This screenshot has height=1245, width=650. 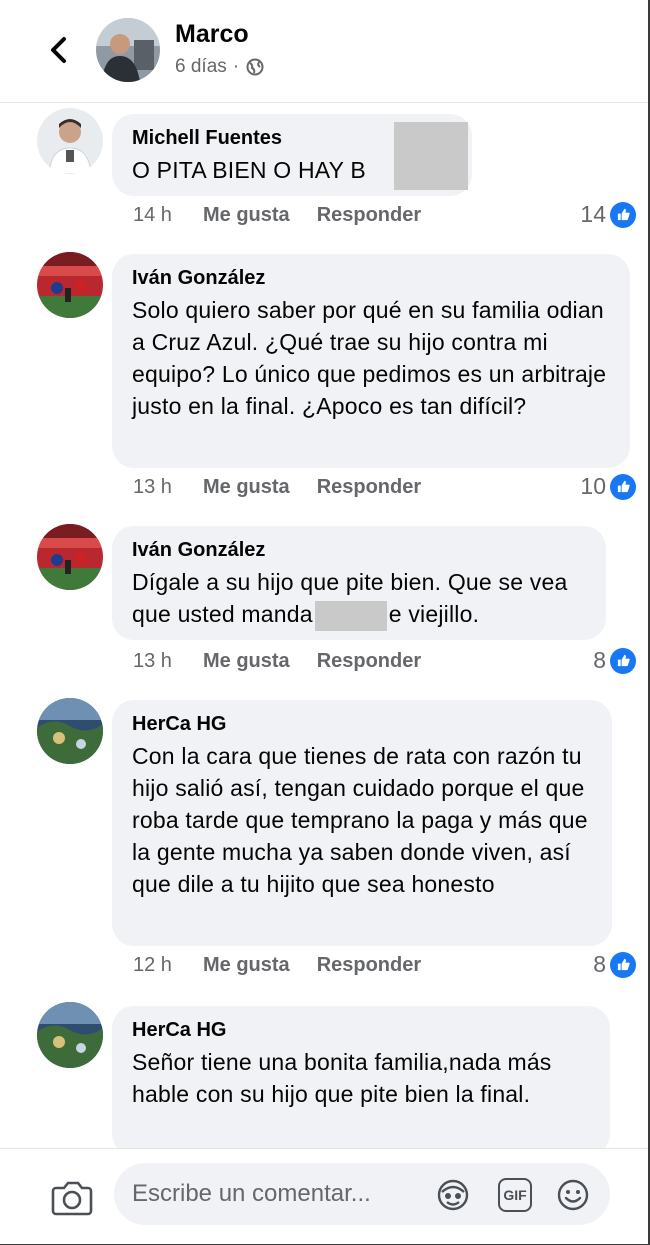 I want to click on back-button, so click(x=60, y=50).